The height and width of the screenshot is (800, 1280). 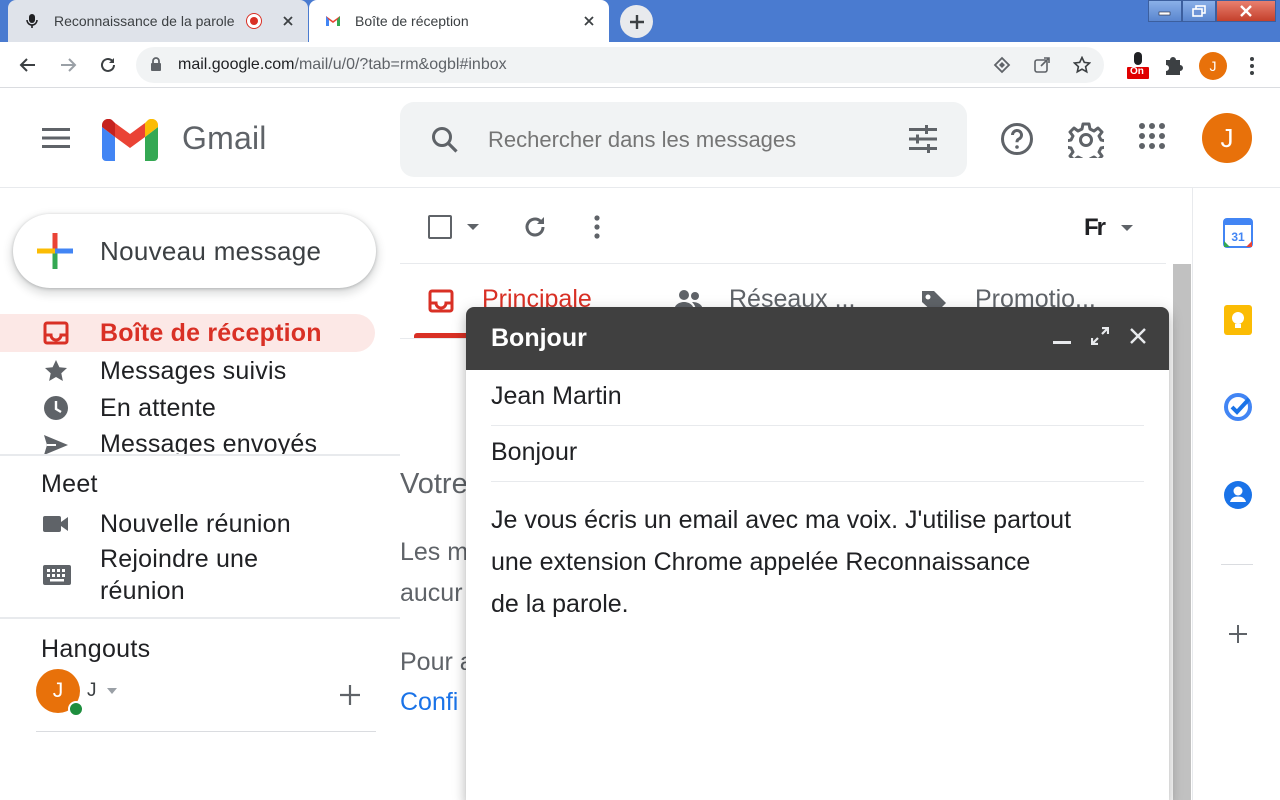 What do you see at coordinates (556, 396) in the screenshot?
I see `recipient-chip: Jean Martin` at bounding box center [556, 396].